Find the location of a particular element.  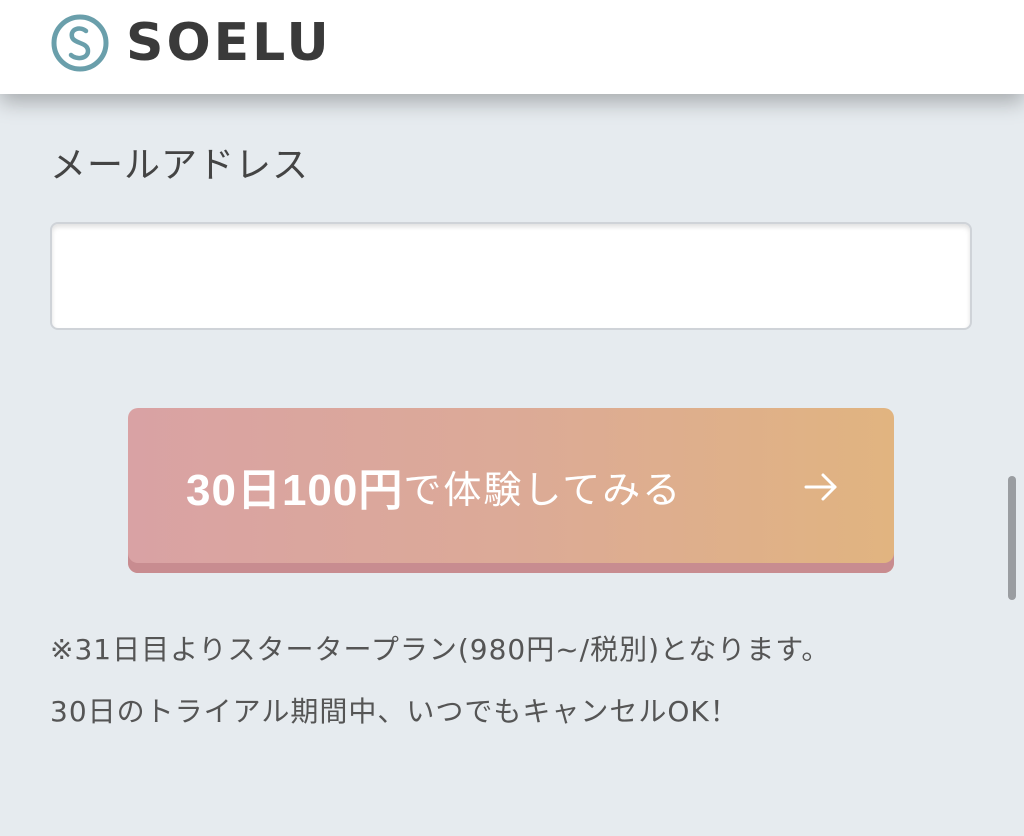

soelu-logo-icon is located at coordinates (80, 43).